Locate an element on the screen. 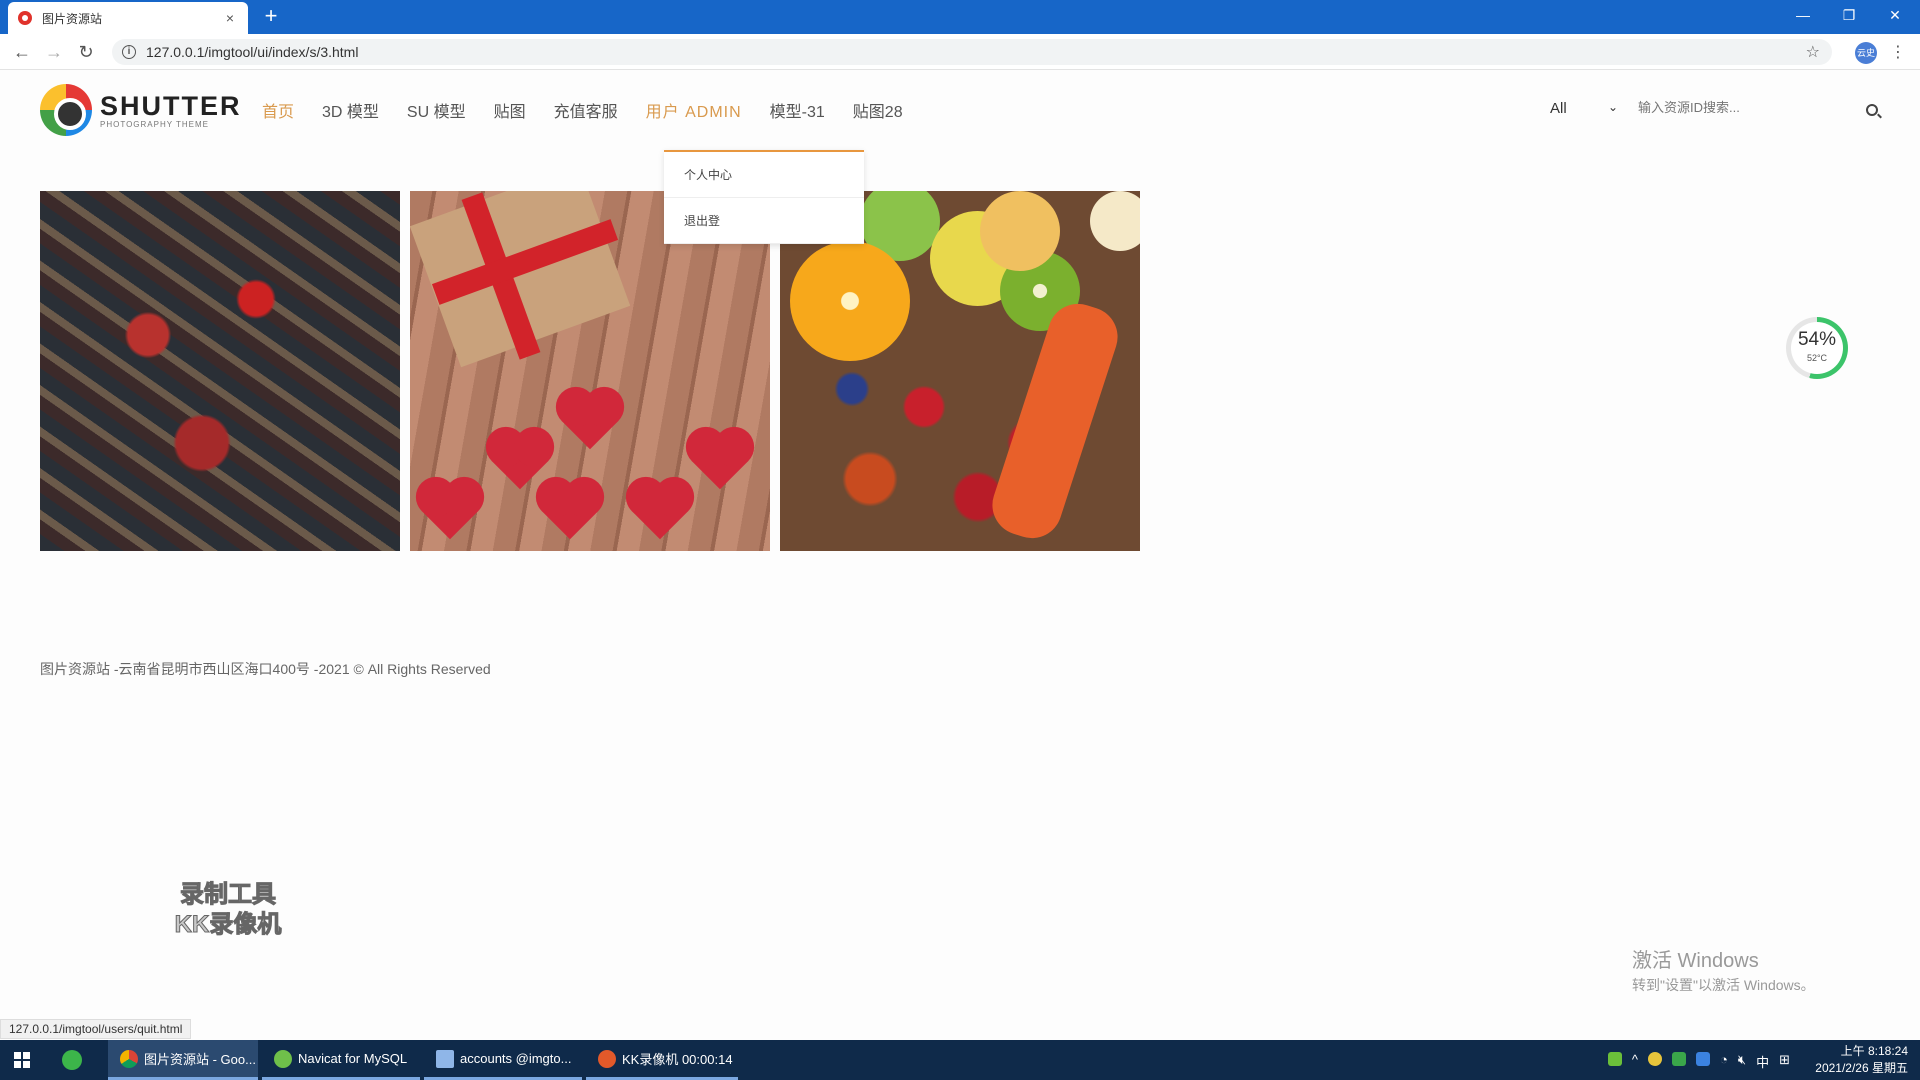  restore-button: ❐ is located at coordinates (1849, 15).